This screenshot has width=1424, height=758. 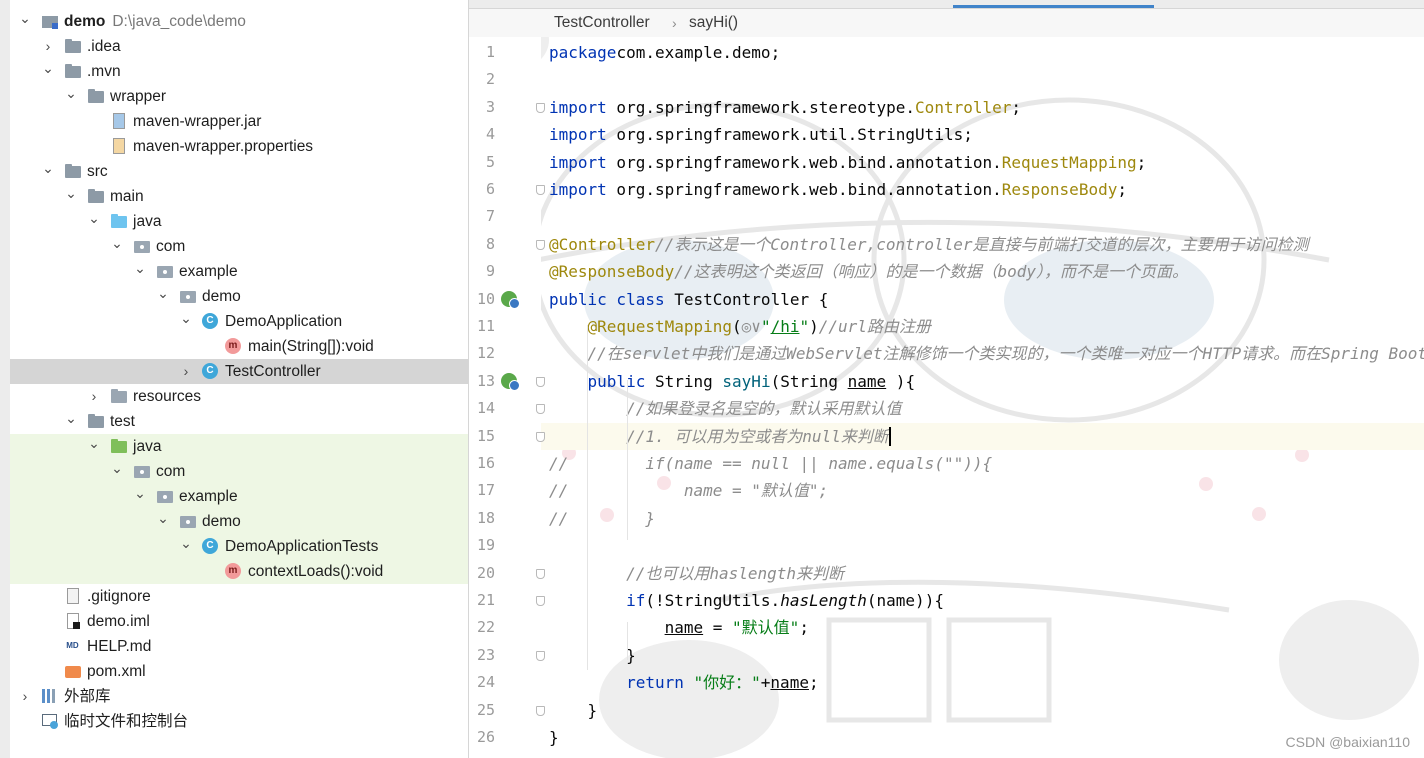 I want to click on text-caret, so click(x=889, y=436).